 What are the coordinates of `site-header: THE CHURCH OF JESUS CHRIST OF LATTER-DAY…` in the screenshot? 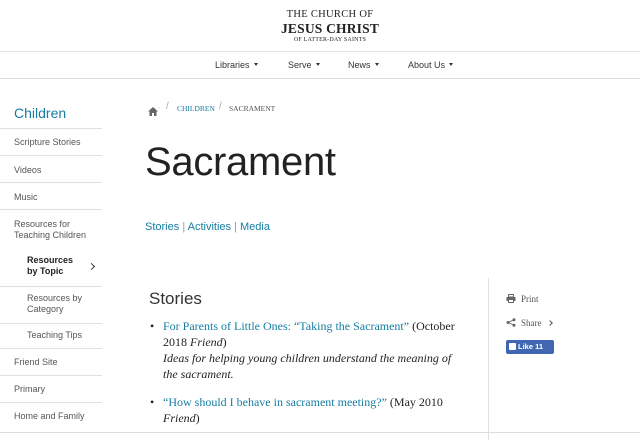 It's located at (320, 26).